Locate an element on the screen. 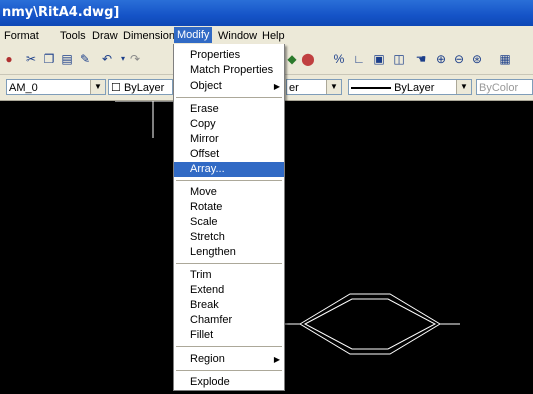 This screenshot has width=533, height=394. menu-item-erase: Erase is located at coordinates (229, 109).